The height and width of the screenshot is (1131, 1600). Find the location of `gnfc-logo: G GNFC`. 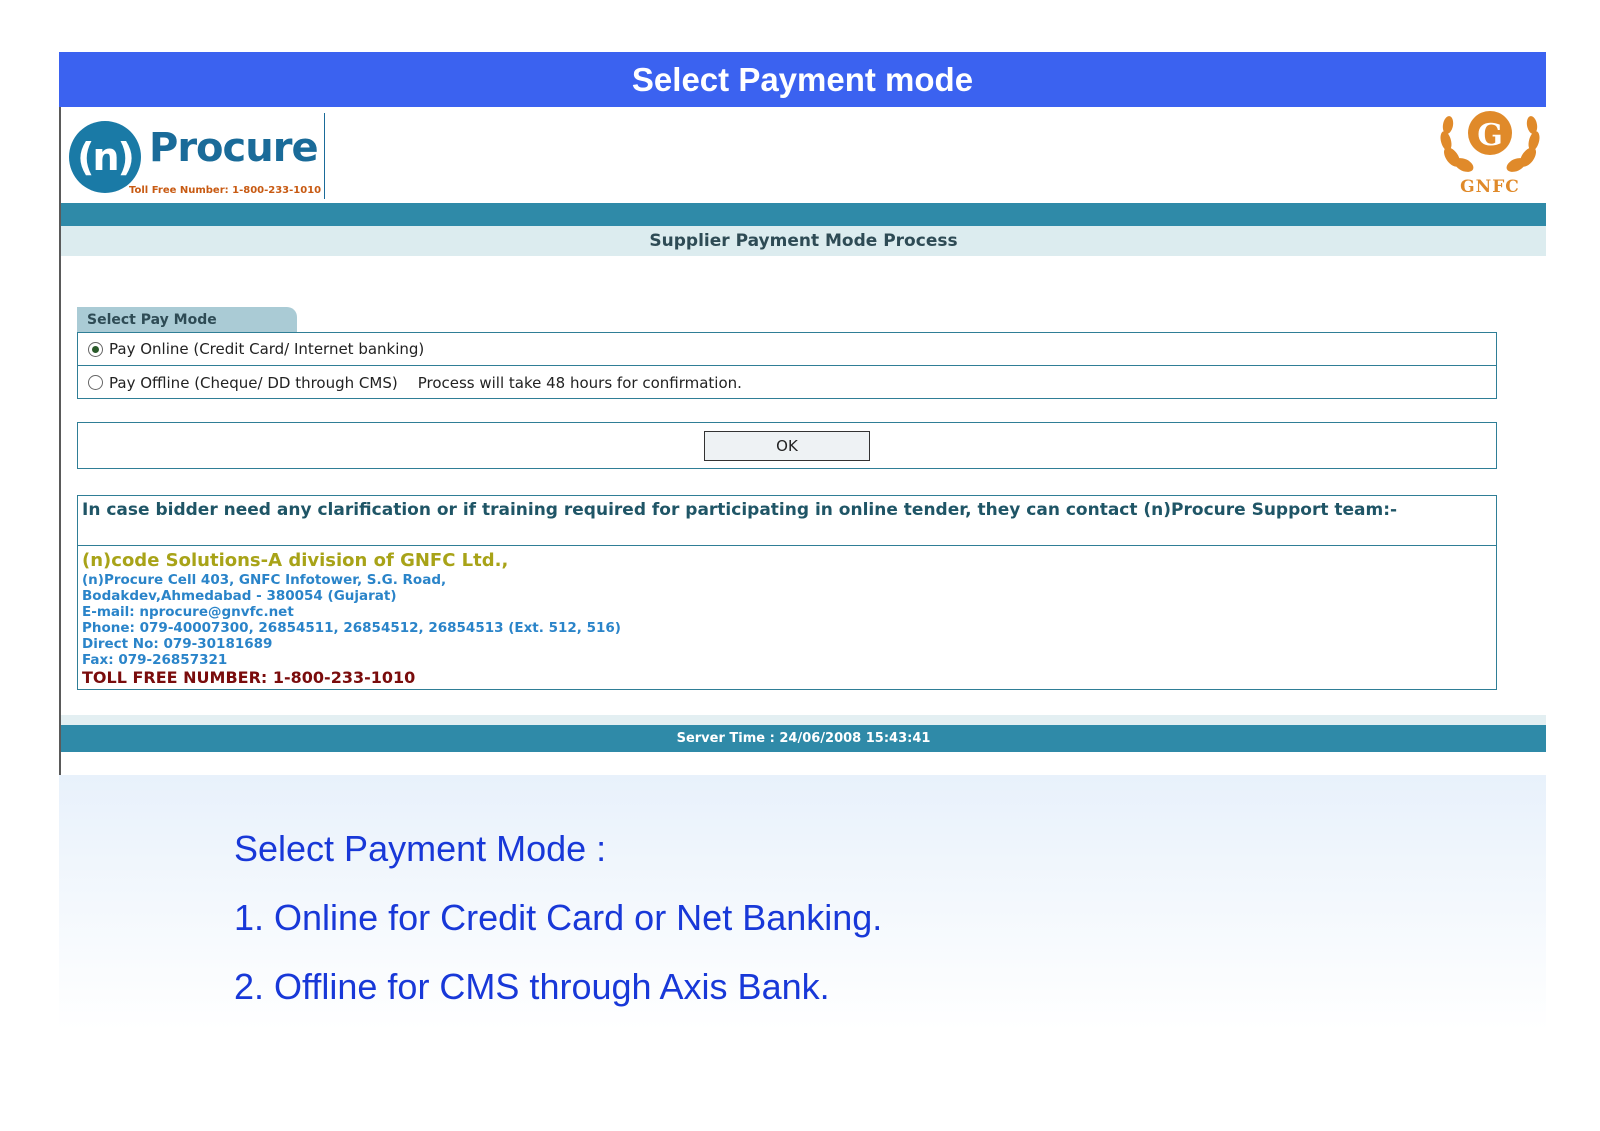

gnfc-logo: G GNFC is located at coordinates (1490, 155).